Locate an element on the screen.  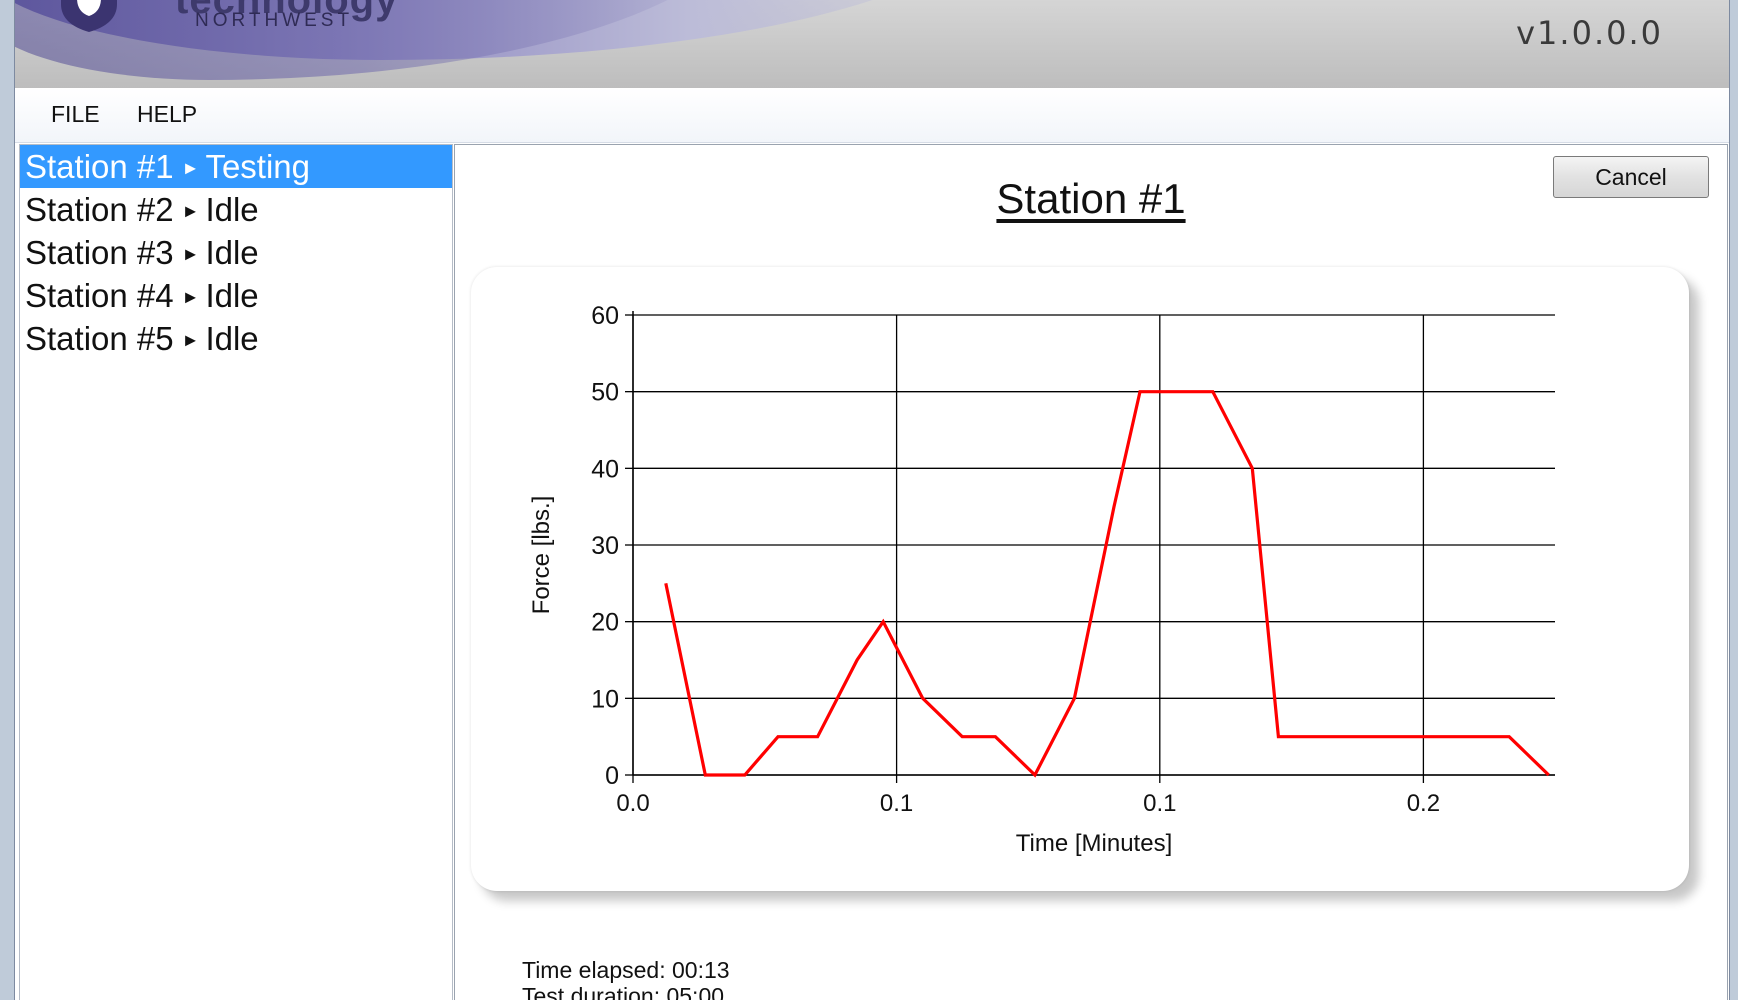
test-duration-label: Test duration: 05:00 is located at coordinates (623, 991).